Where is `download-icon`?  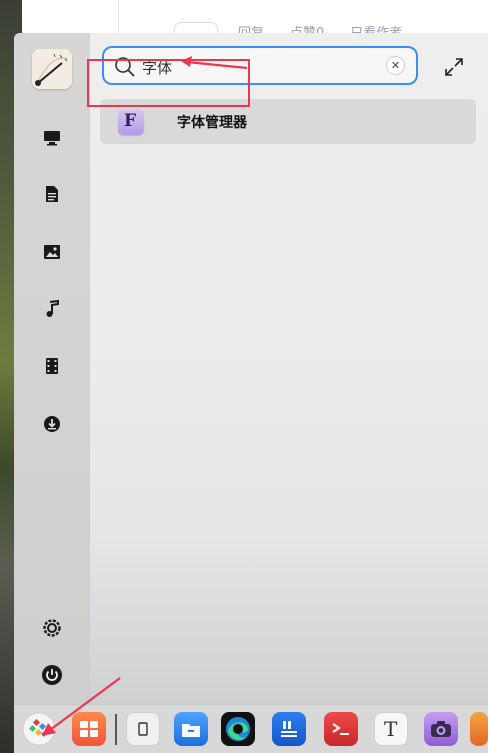 download-icon is located at coordinates (52, 424).